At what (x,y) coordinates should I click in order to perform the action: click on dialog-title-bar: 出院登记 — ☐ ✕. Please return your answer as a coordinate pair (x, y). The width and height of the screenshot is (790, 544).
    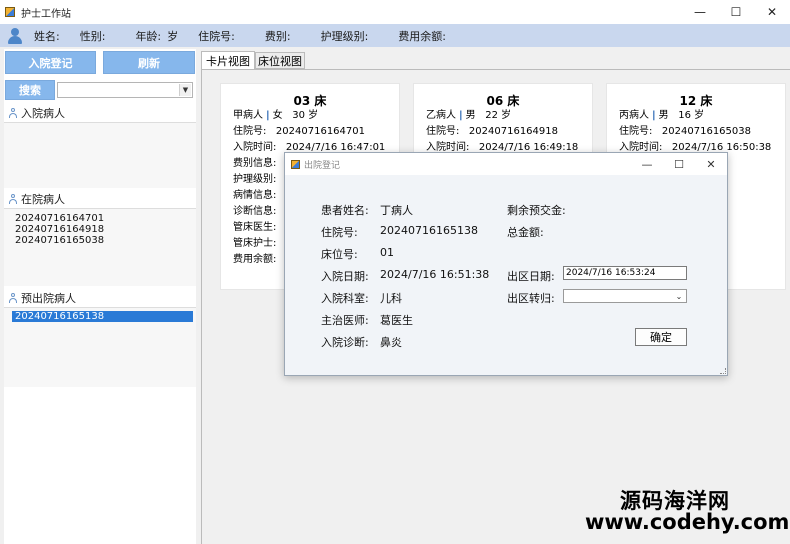
    Looking at the image, I should click on (506, 164).